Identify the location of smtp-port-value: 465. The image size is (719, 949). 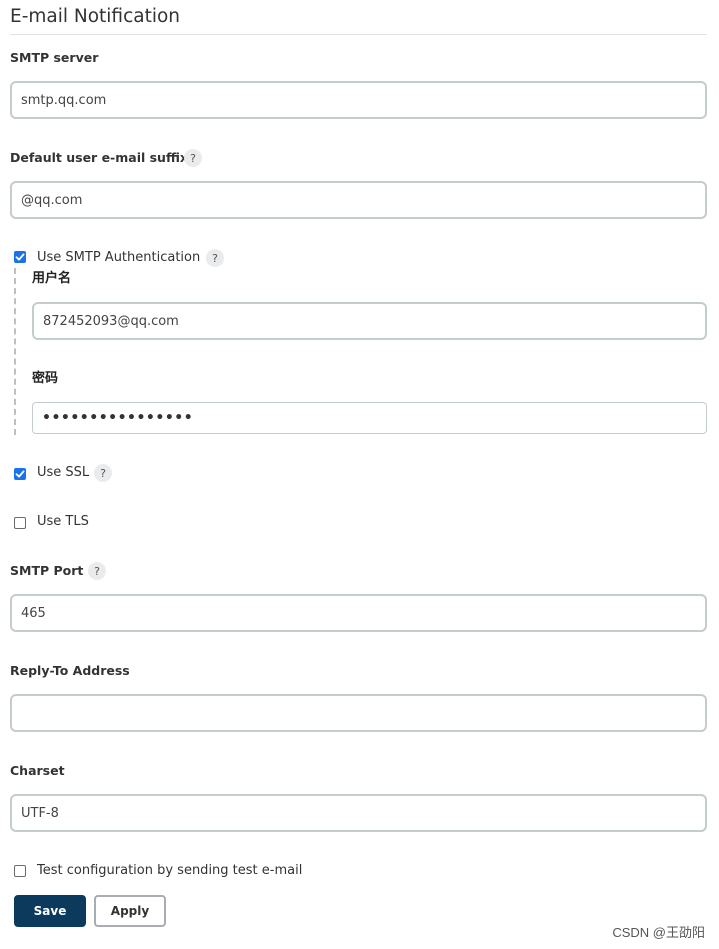
(33, 613).